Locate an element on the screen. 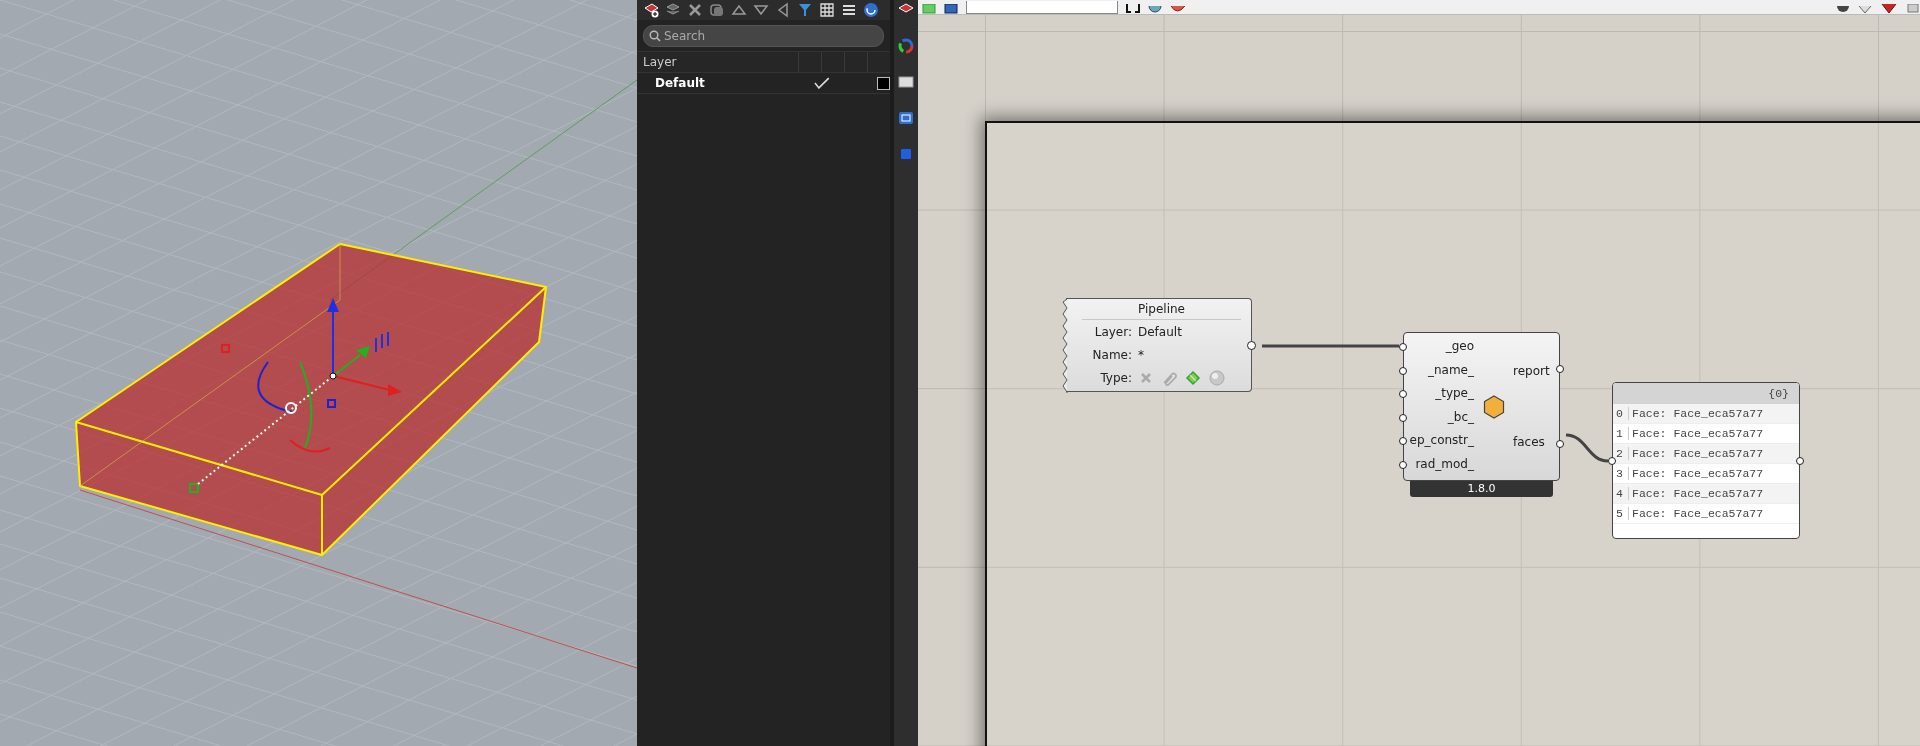 The height and width of the screenshot is (746, 1920). filter-icon is located at coordinates (805, 10).